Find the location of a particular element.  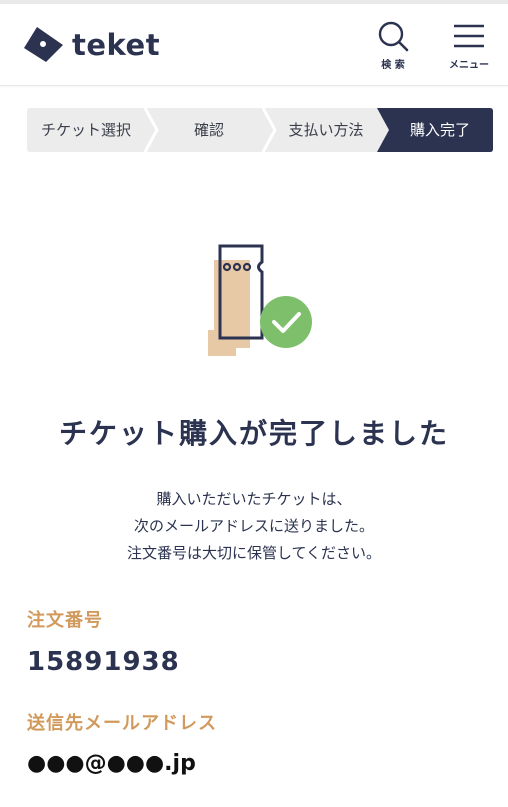

ticket-check-icon is located at coordinates (260, 300).